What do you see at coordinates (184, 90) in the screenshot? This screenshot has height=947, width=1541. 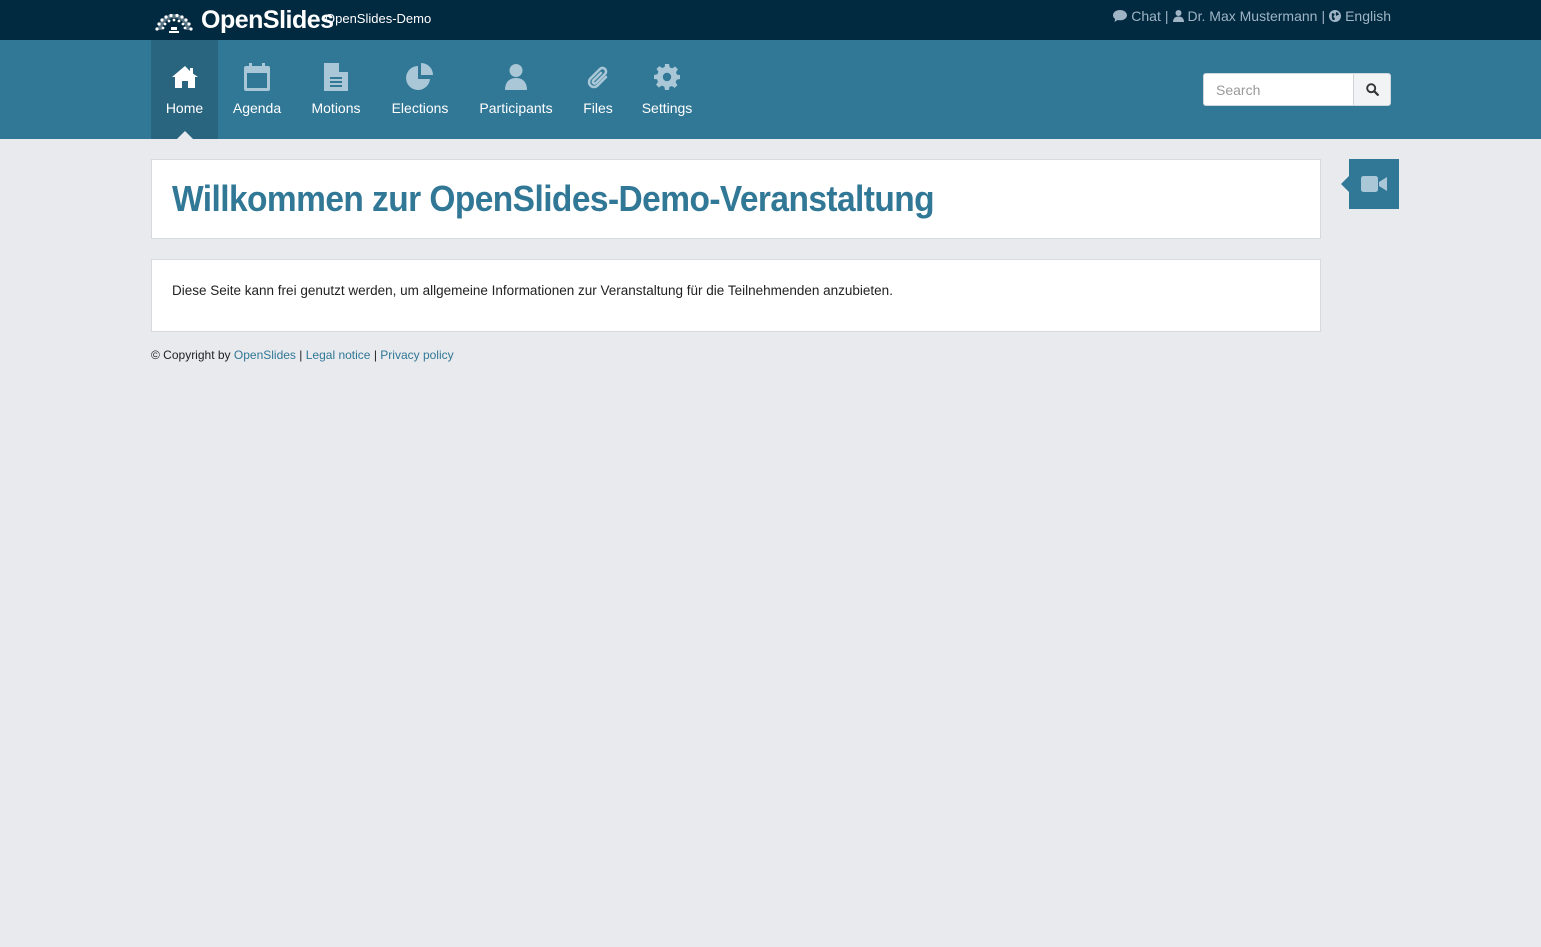 I see `nav-item-home: Home` at bounding box center [184, 90].